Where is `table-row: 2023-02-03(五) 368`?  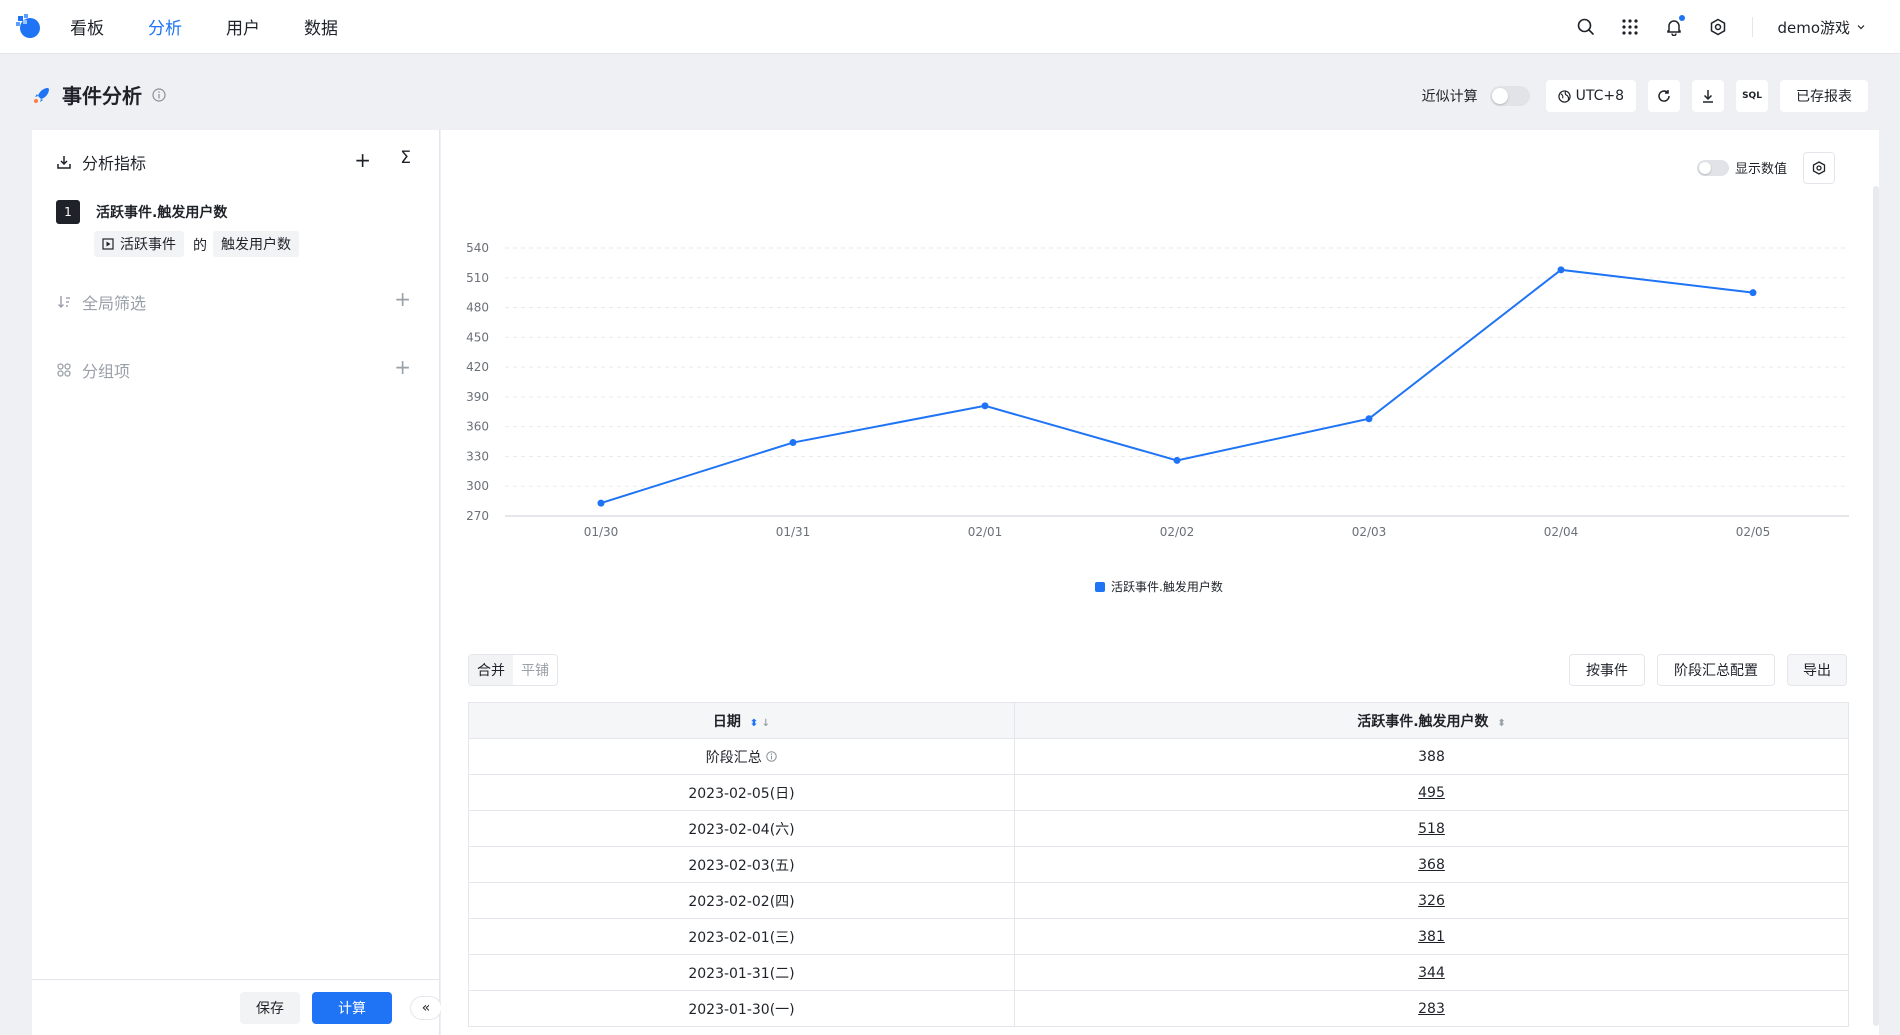 table-row: 2023-02-03(五) 368 is located at coordinates (1158, 864).